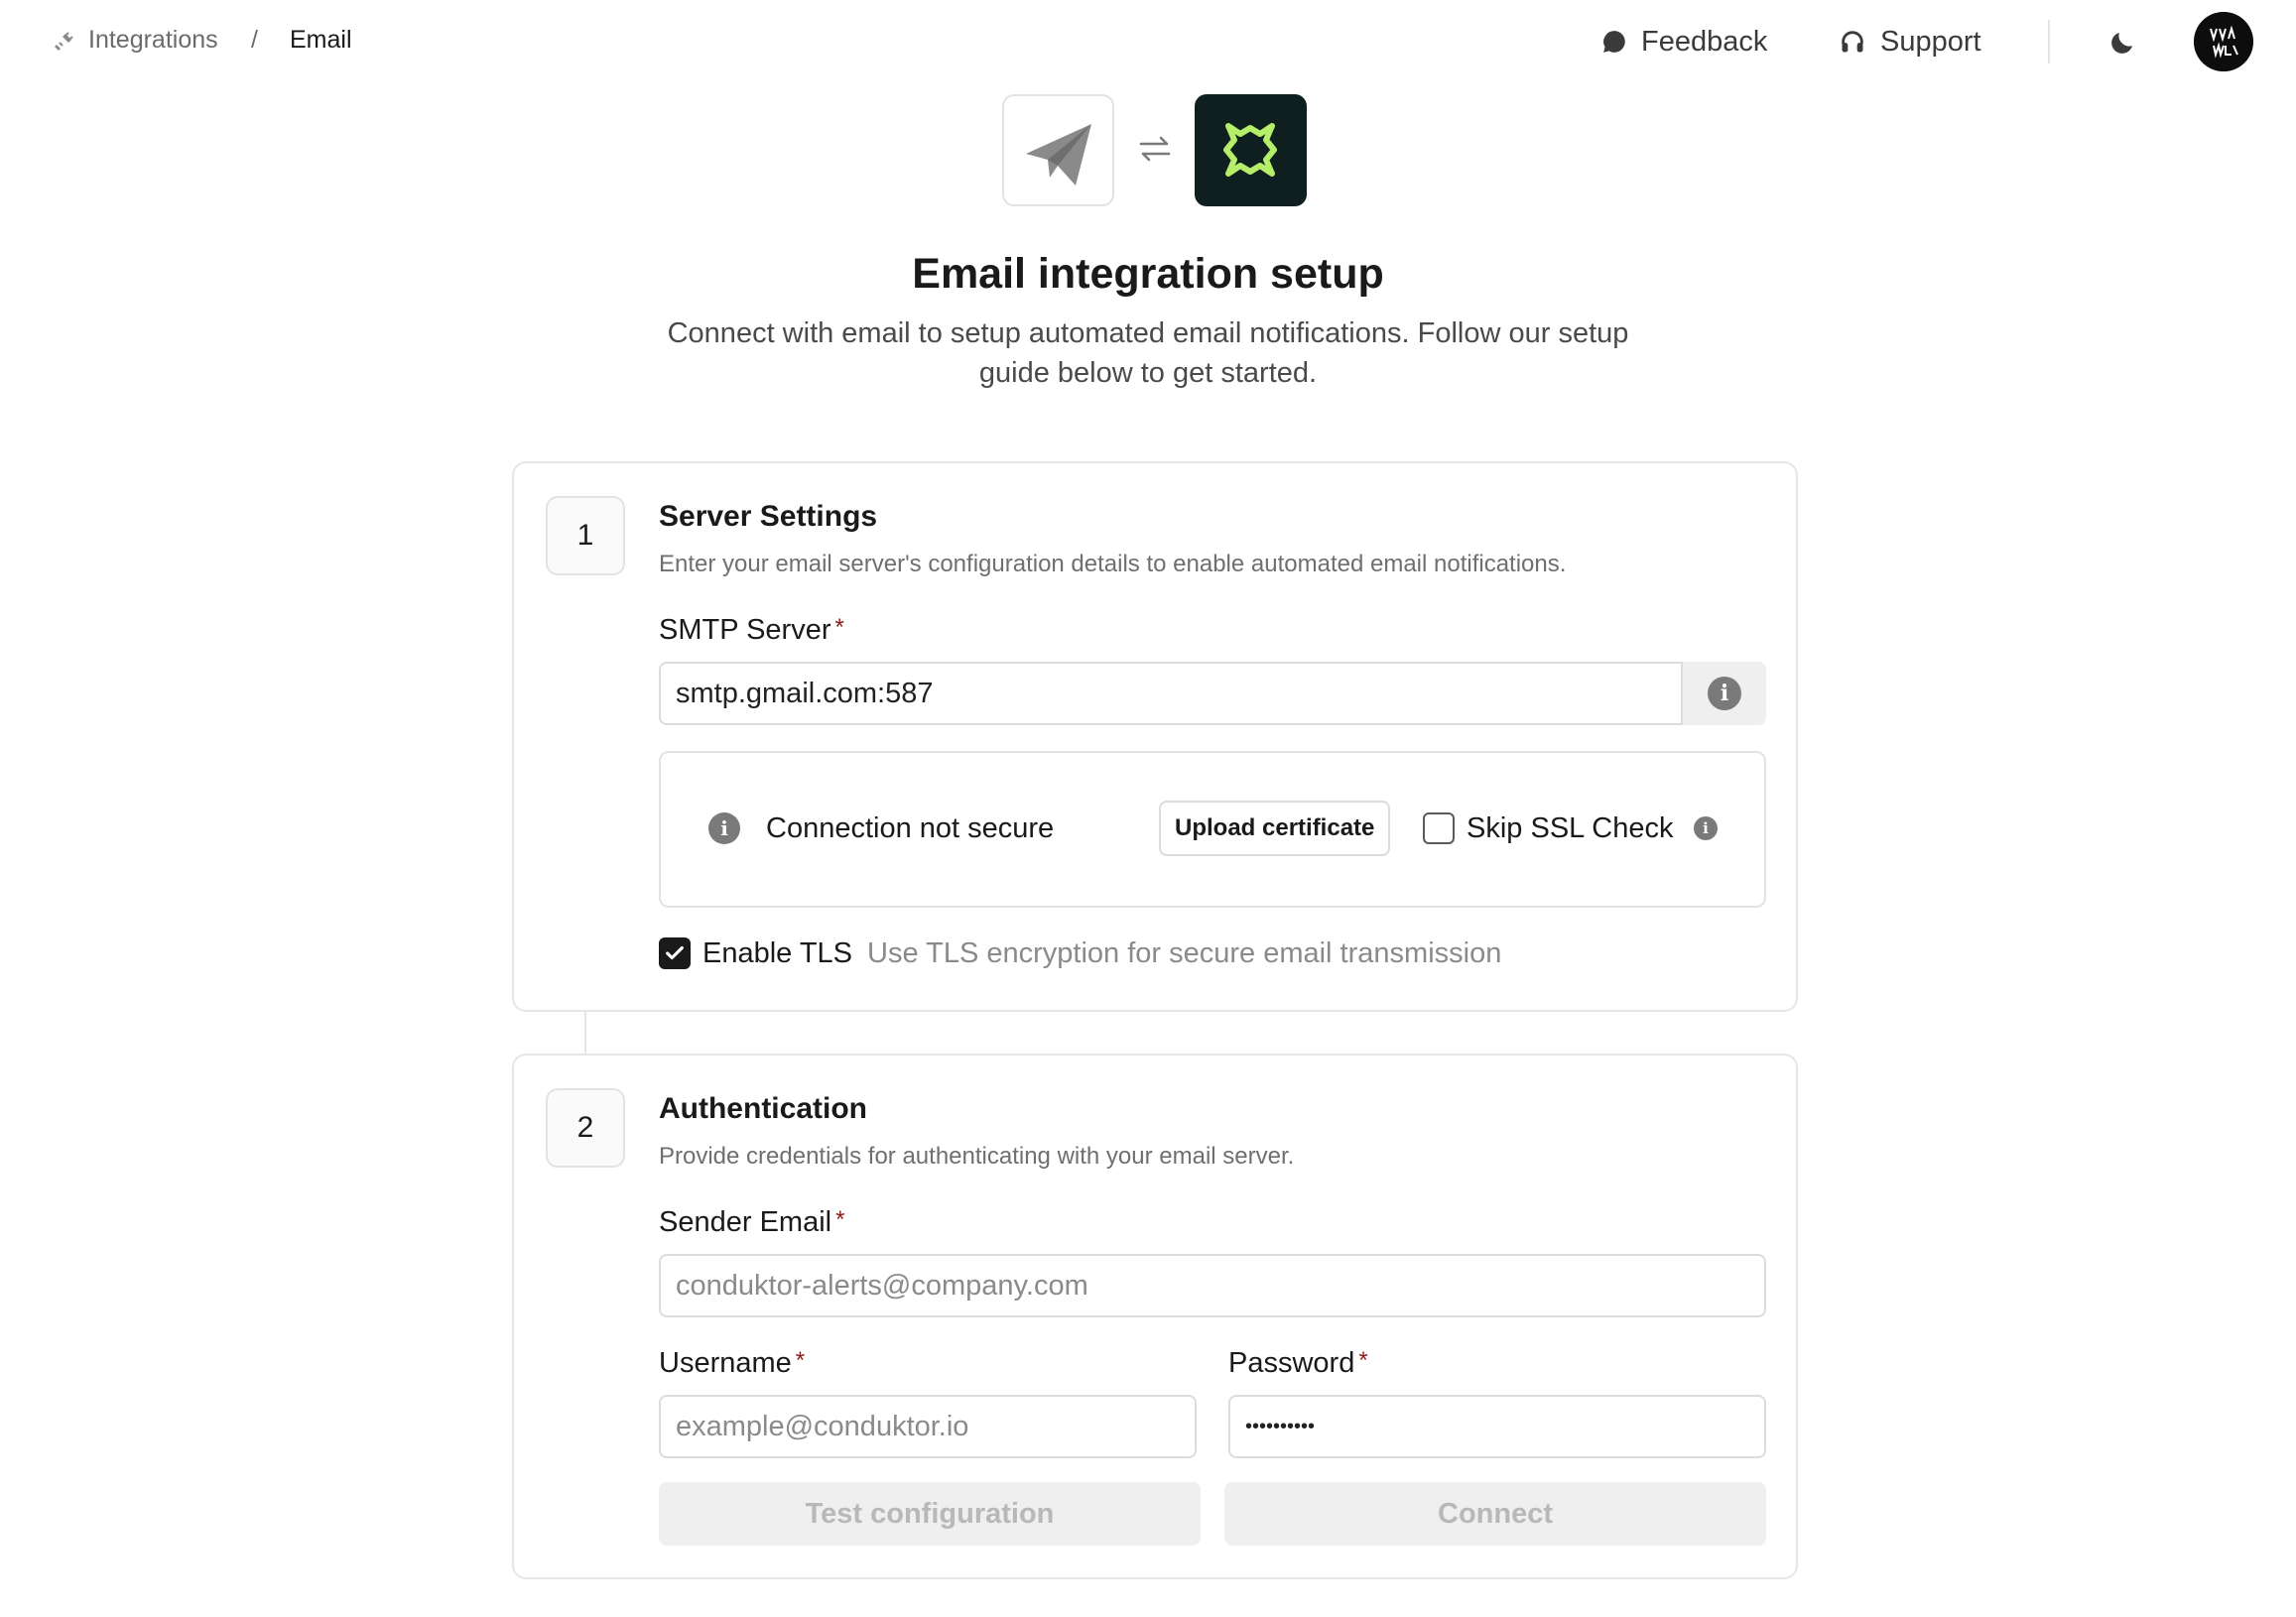 This screenshot has height=1617, width=2296. Describe the element at coordinates (778, 953) in the screenshot. I see `enable-tls-label: Enable TLS` at that location.